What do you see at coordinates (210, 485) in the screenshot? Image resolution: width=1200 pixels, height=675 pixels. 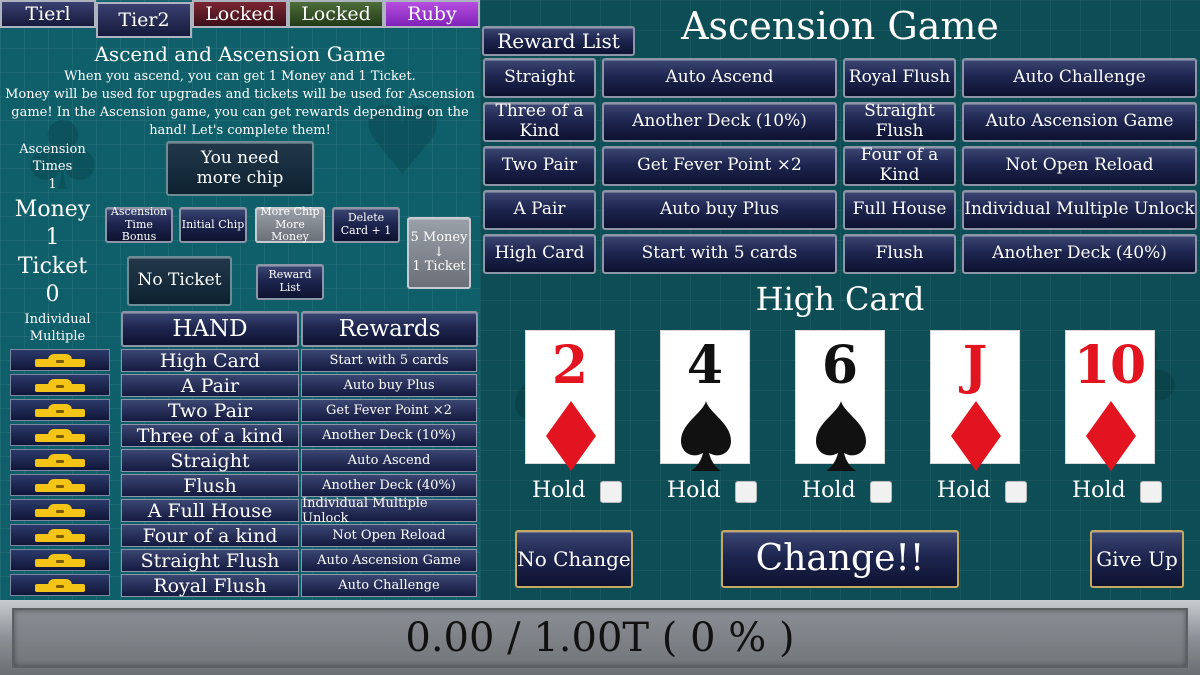 I see `hand-name: Flush` at bounding box center [210, 485].